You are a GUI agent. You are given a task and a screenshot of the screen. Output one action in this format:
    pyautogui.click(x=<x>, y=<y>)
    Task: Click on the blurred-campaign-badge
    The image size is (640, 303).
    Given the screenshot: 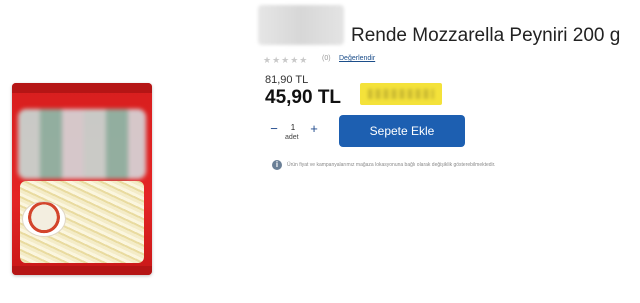 What is the action you would take?
    pyautogui.click(x=401, y=94)
    